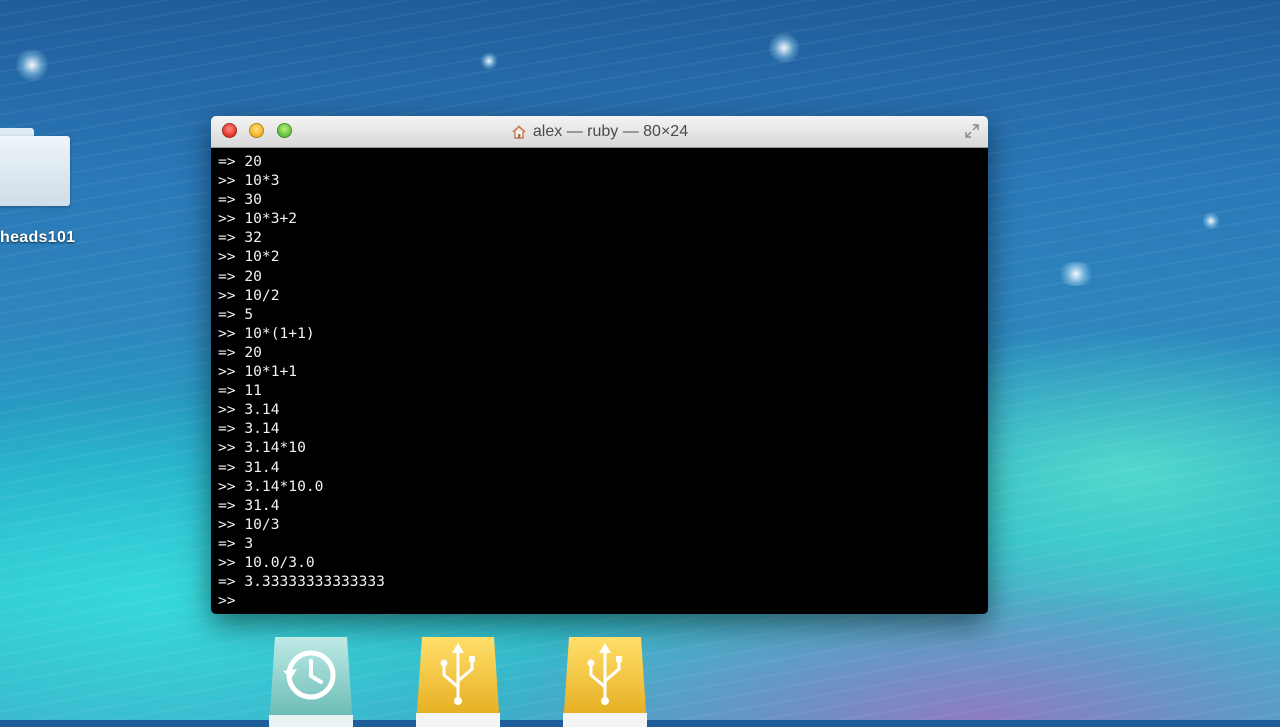 Image resolution: width=1280 pixels, height=727 pixels. I want to click on terminal-line: >> 10.0/3.0, so click(266, 562).